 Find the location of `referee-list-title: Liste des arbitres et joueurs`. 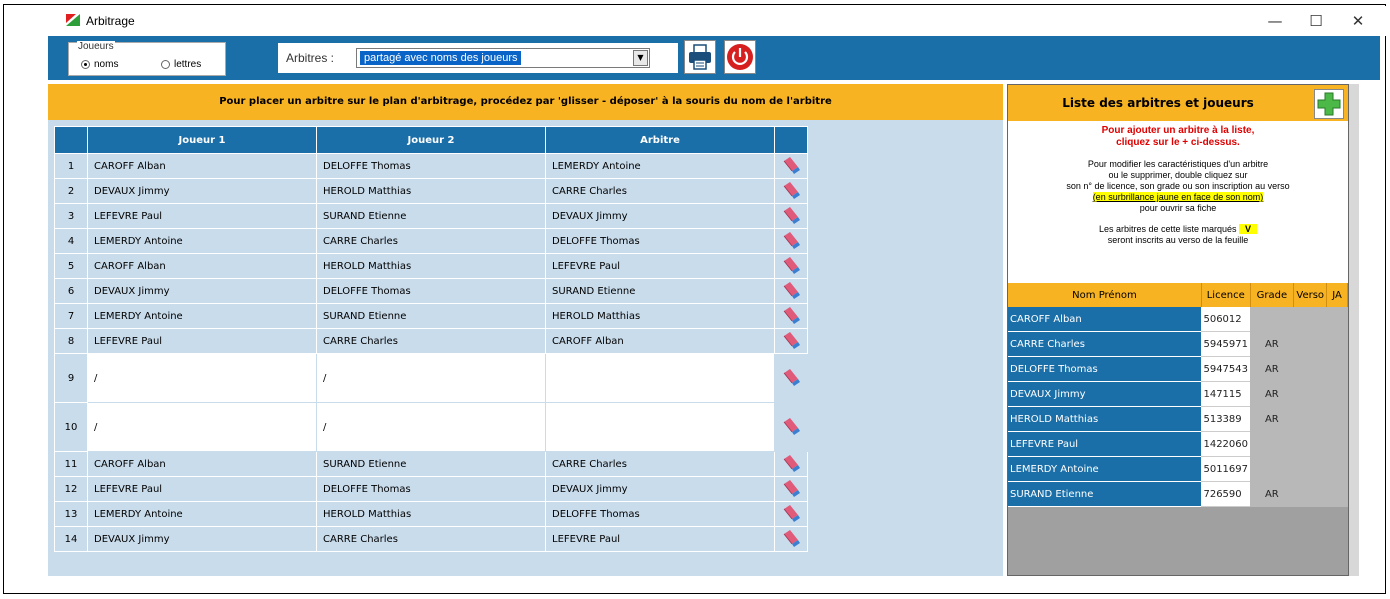

referee-list-title: Liste des arbitres et joueurs is located at coordinates (1158, 103).